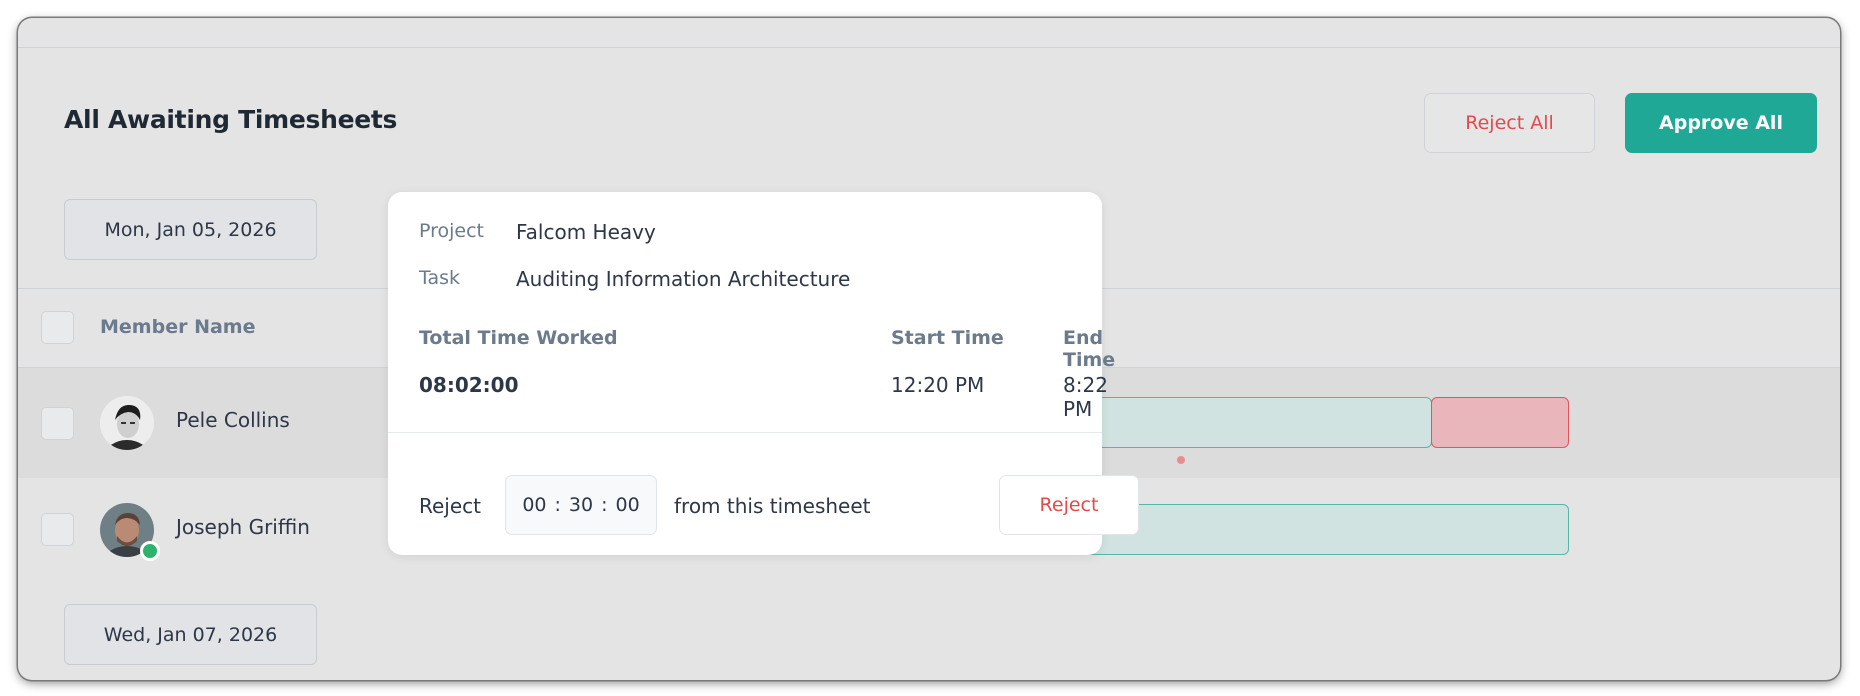  What do you see at coordinates (1085, 397) in the screenshot?
I see `end-time-value: 8:22 PM` at bounding box center [1085, 397].